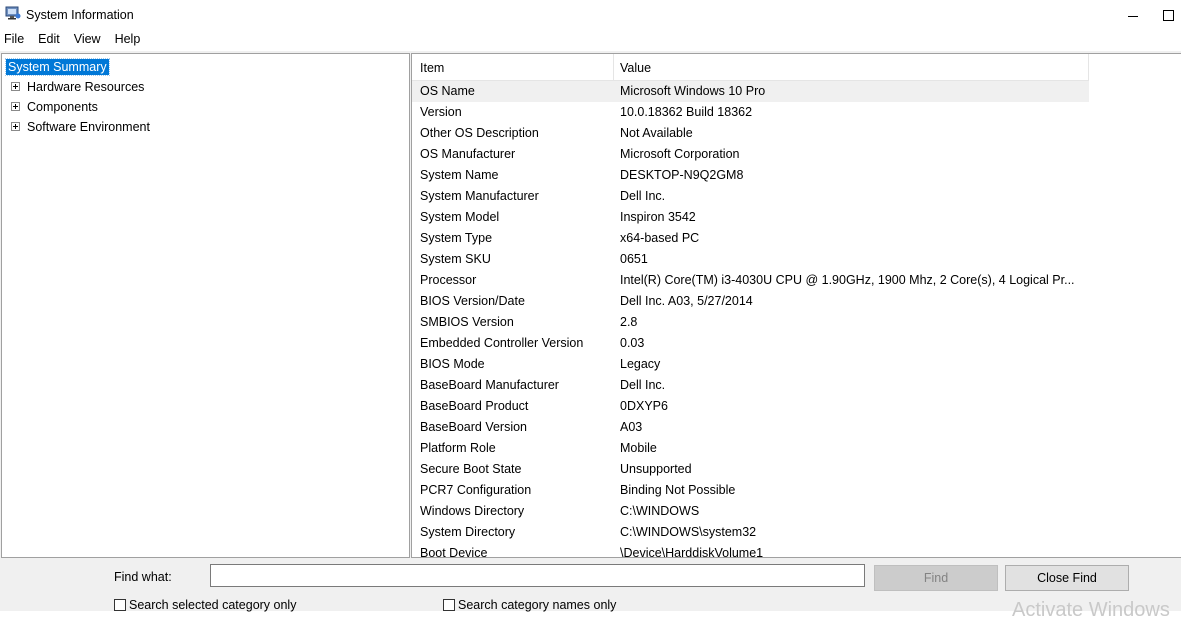 The width and height of the screenshot is (1181, 622). I want to click on column-header-item: Item, so click(432, 67).